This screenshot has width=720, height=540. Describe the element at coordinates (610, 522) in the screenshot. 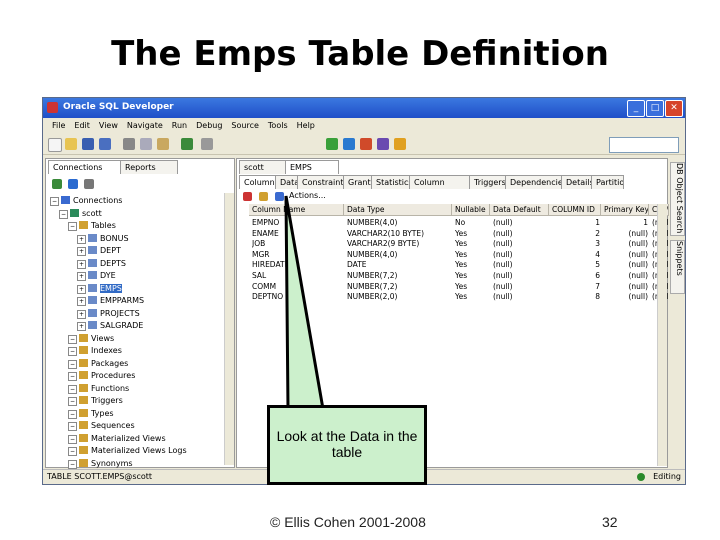

I see `page-number: 32` at that location.